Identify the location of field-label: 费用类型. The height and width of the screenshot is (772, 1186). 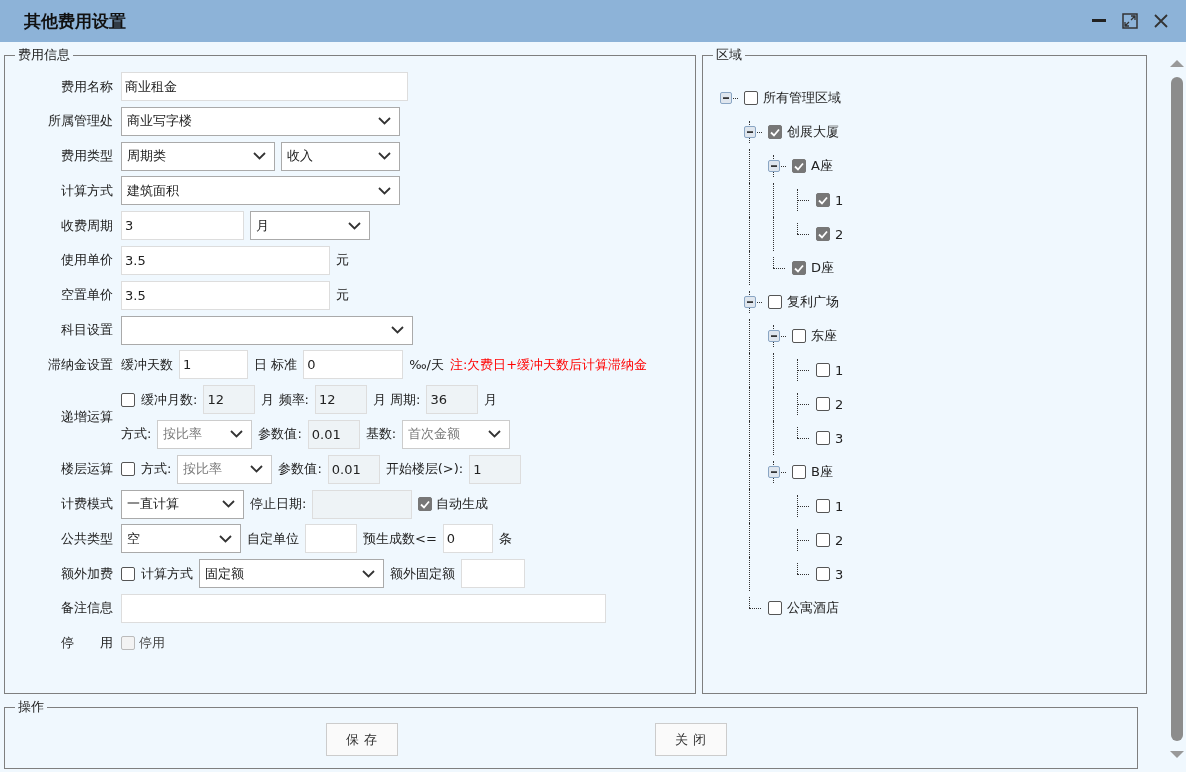
(86, 156).